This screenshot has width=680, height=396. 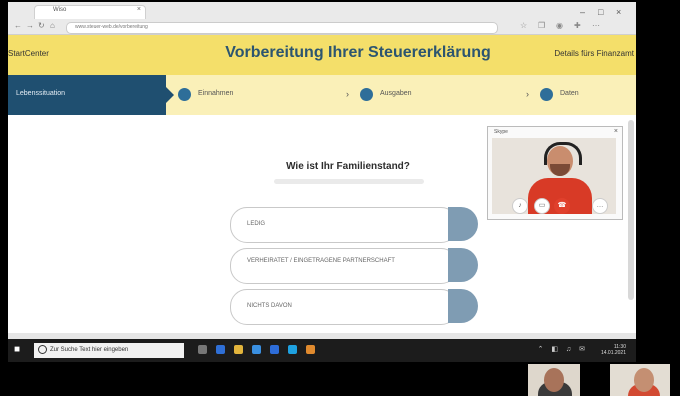 I want to click on forward-icon: →, so click(x=30, y=25).